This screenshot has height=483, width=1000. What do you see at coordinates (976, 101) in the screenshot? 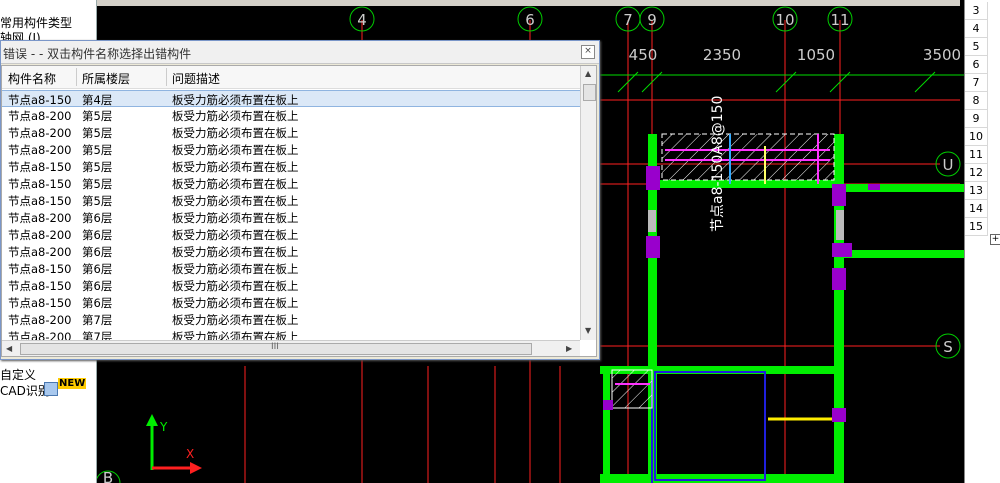
I see `row-number: 8` at bounding box center [976, 101].